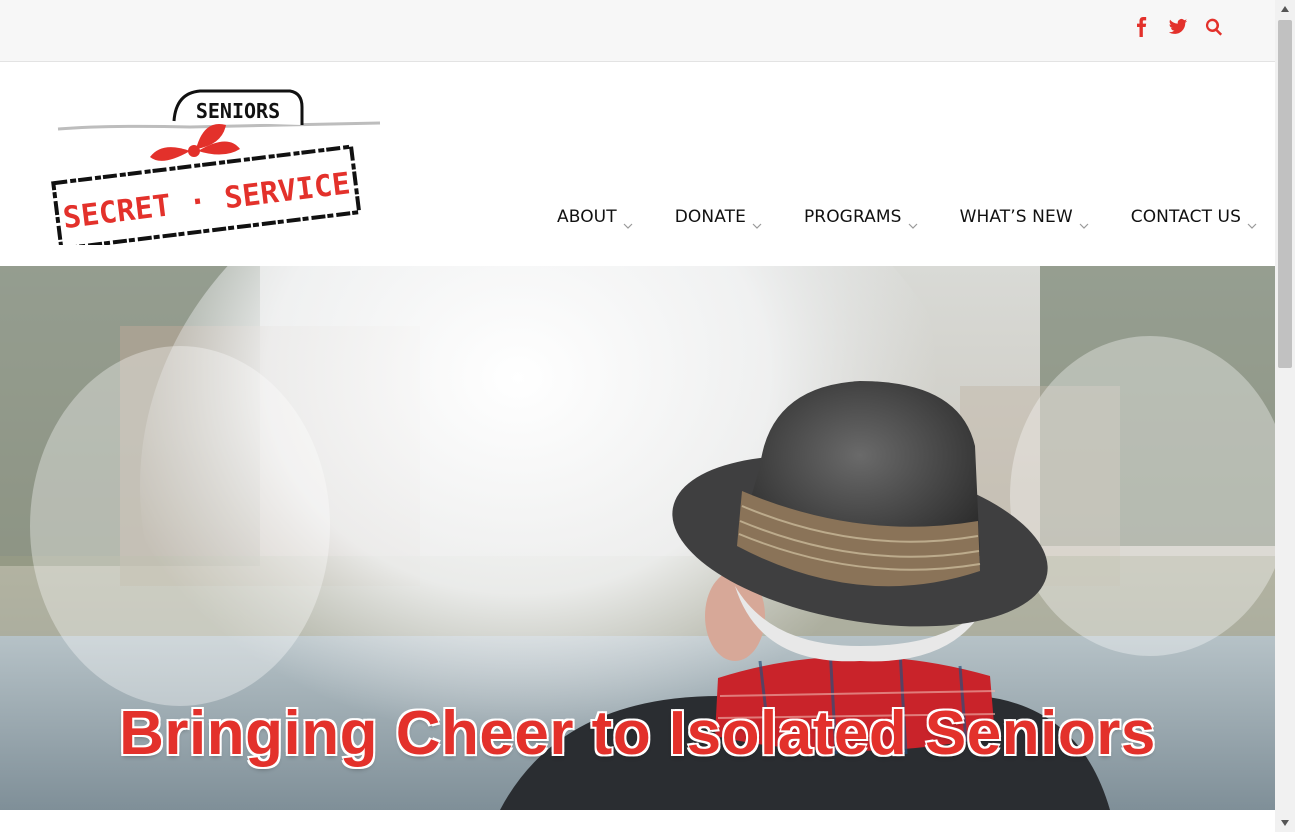 This screenshot has width=1295, height=832. Describe the element at coordinates (1142, 27) in the screenshot. I see `facebook-icon` at that location.